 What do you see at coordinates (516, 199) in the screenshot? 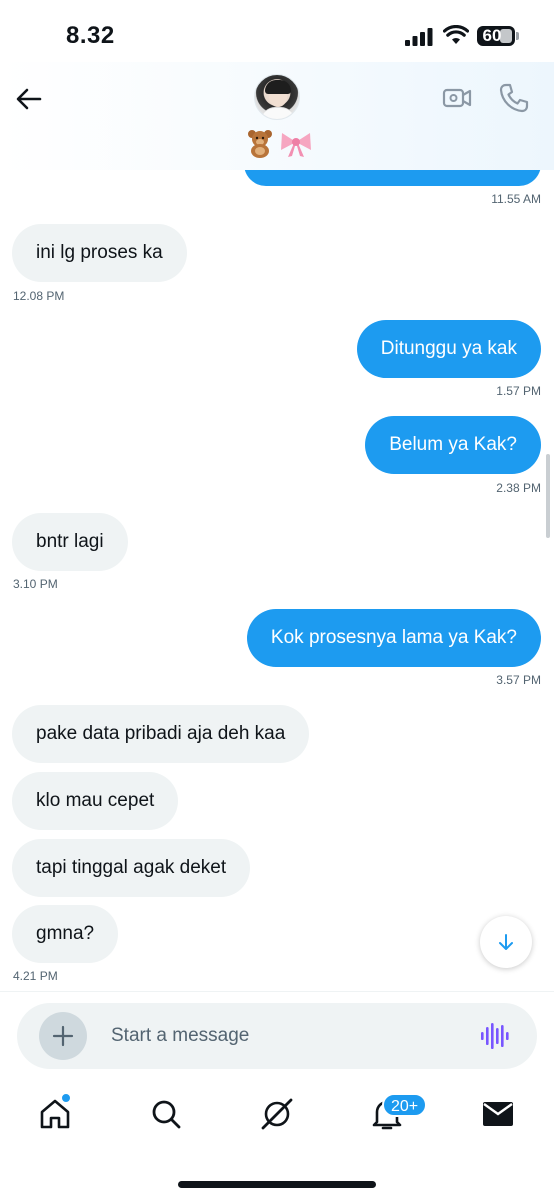
I see `message-time: 11.55 AM` at bounding box center [516, 199].